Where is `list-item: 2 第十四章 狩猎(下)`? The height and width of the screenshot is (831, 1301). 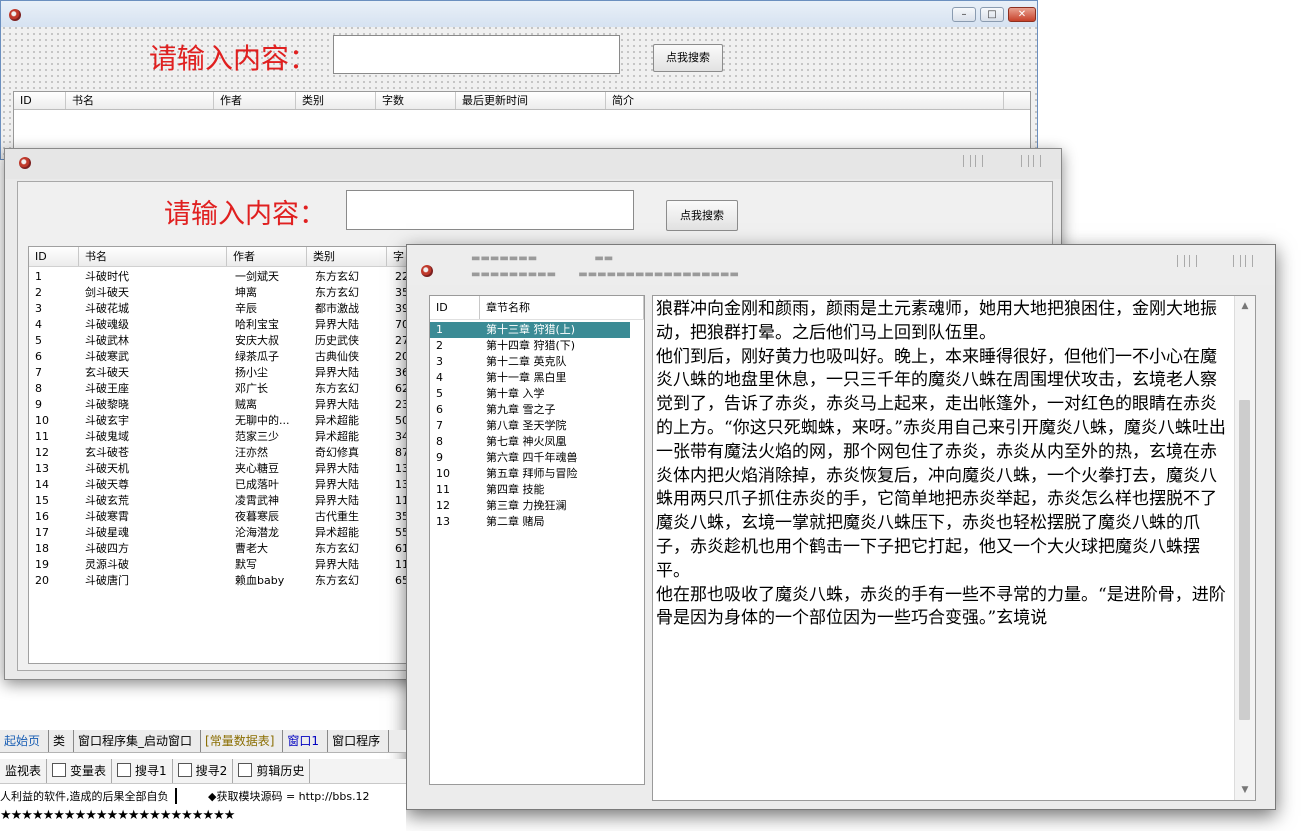 list-item: 2 第十四章 狩猎(下) is located at coordinates (537, 346).